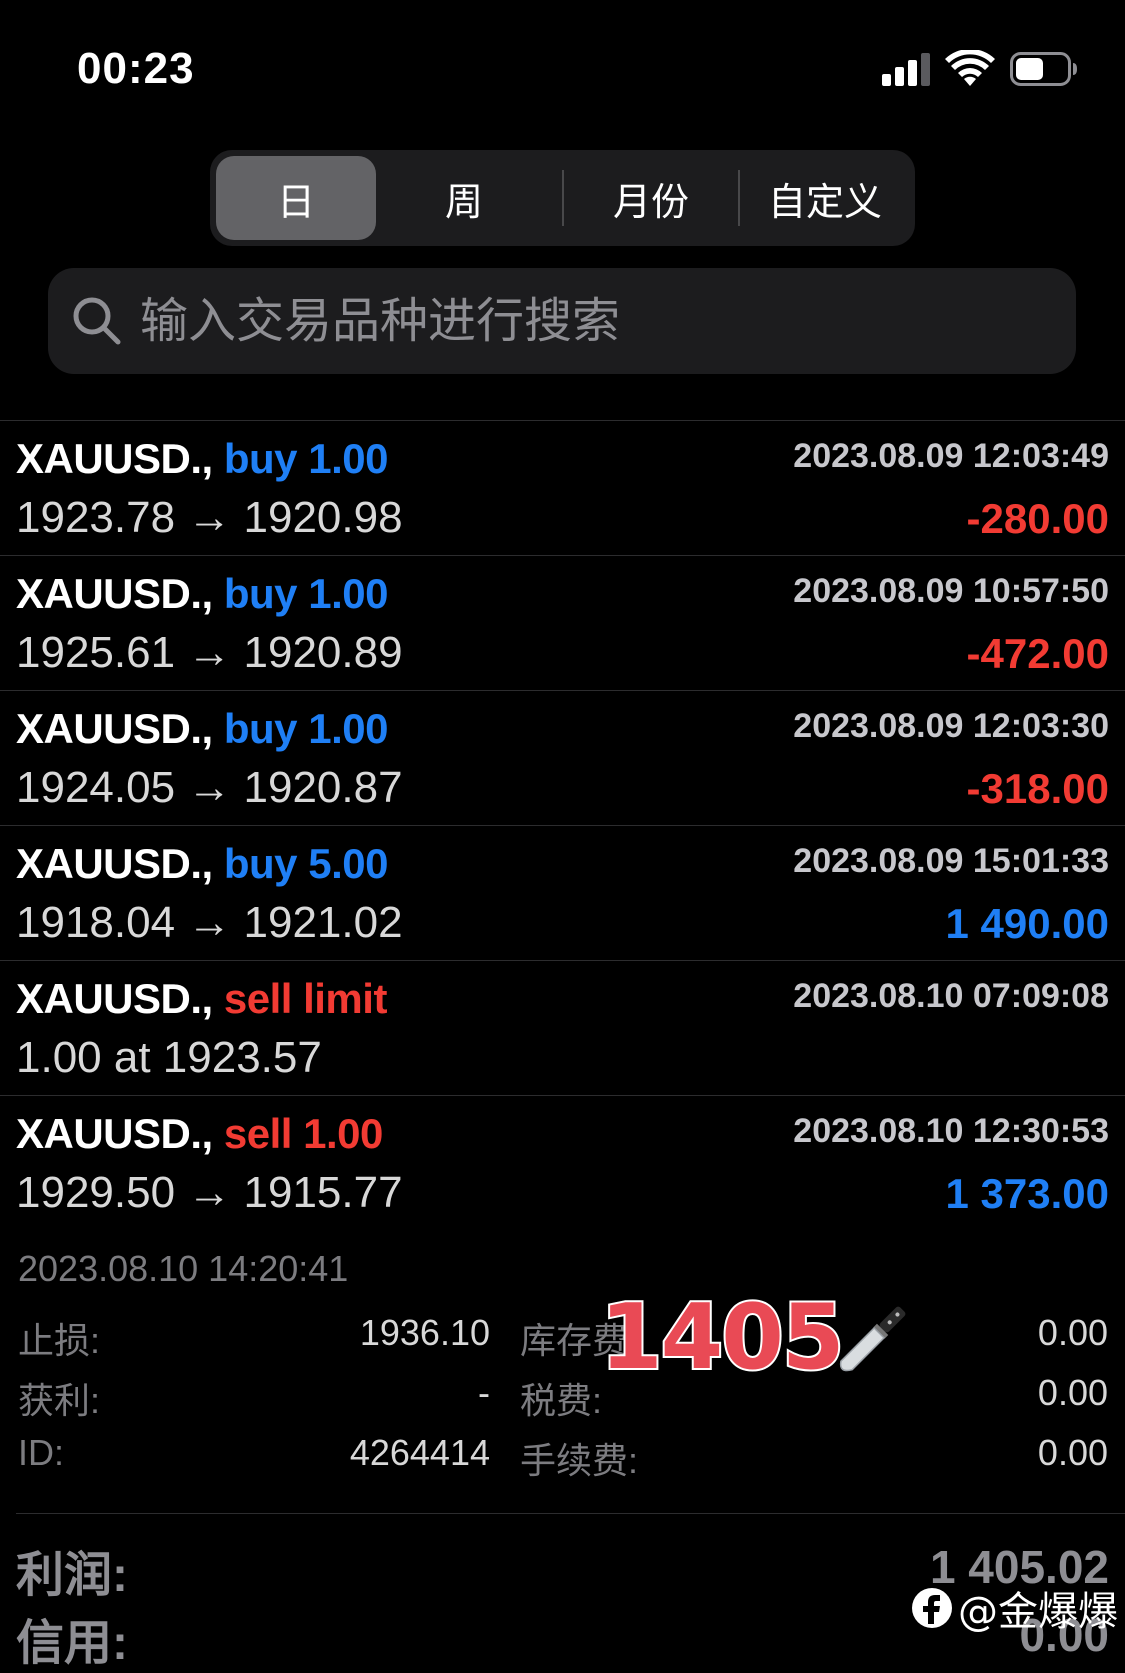  I want to click on sticker-text: 1405, so click(722, 1337).